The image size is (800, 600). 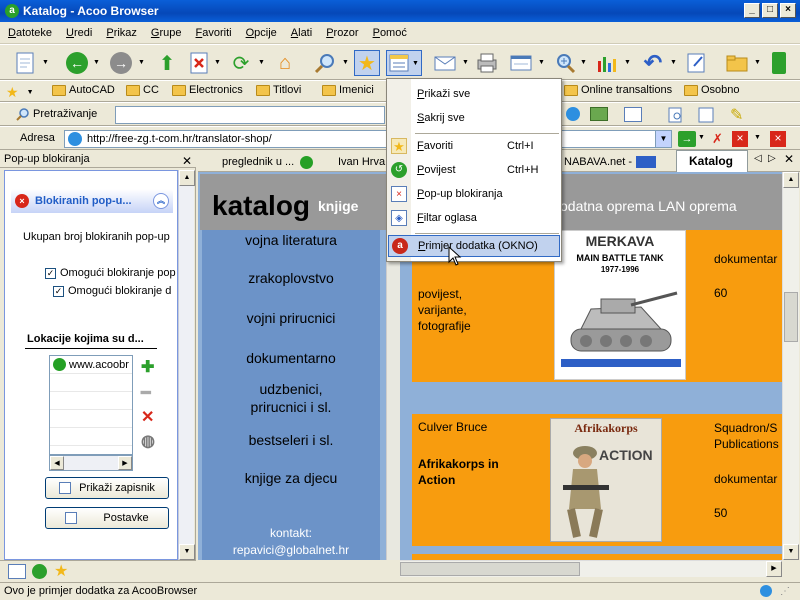 What do you see at coordinates (565, 63) in the screenshot?
I see `zoom-icon` at bounding box center [565, 63].